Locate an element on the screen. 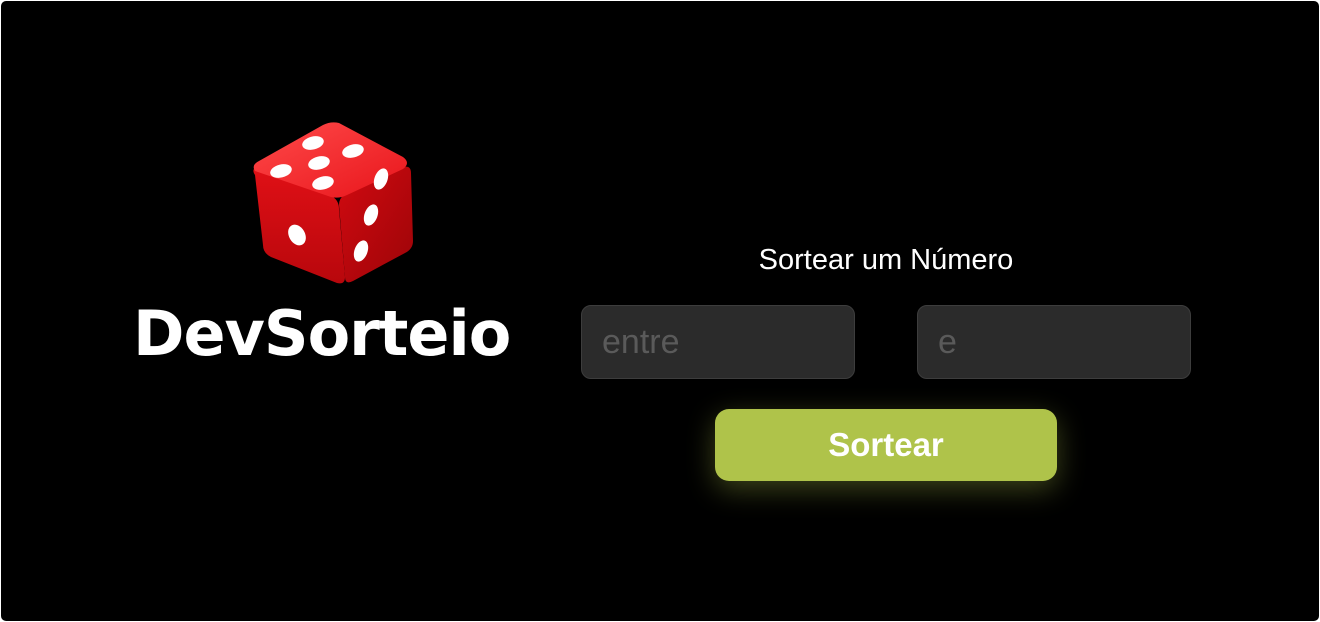  form-title: Sortear um Número is located at coordinates (886, 260).